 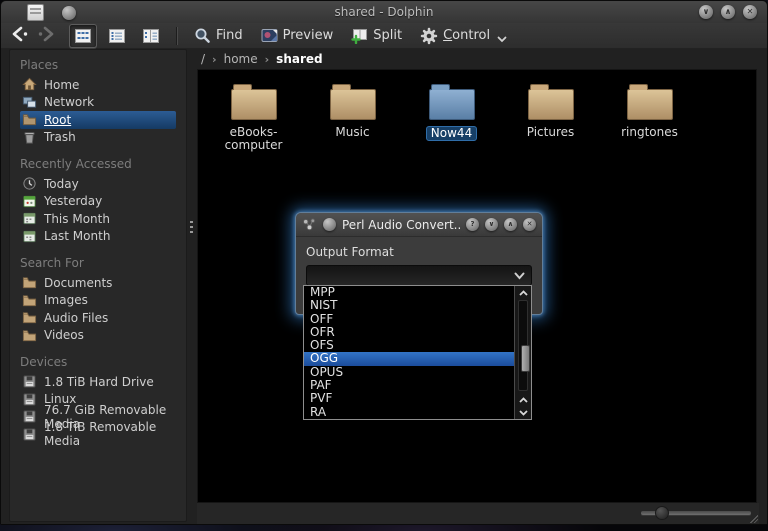 I want to click on sidebar-item-last-month: Last Month, so click(x=98, y=237).